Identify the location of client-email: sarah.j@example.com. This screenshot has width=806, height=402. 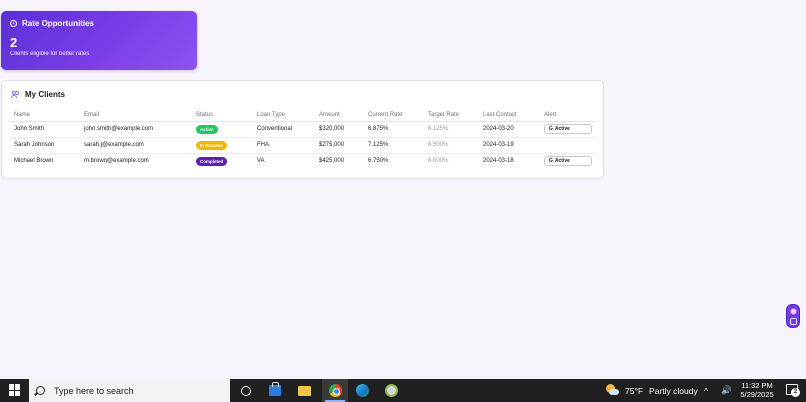
(136, 145).